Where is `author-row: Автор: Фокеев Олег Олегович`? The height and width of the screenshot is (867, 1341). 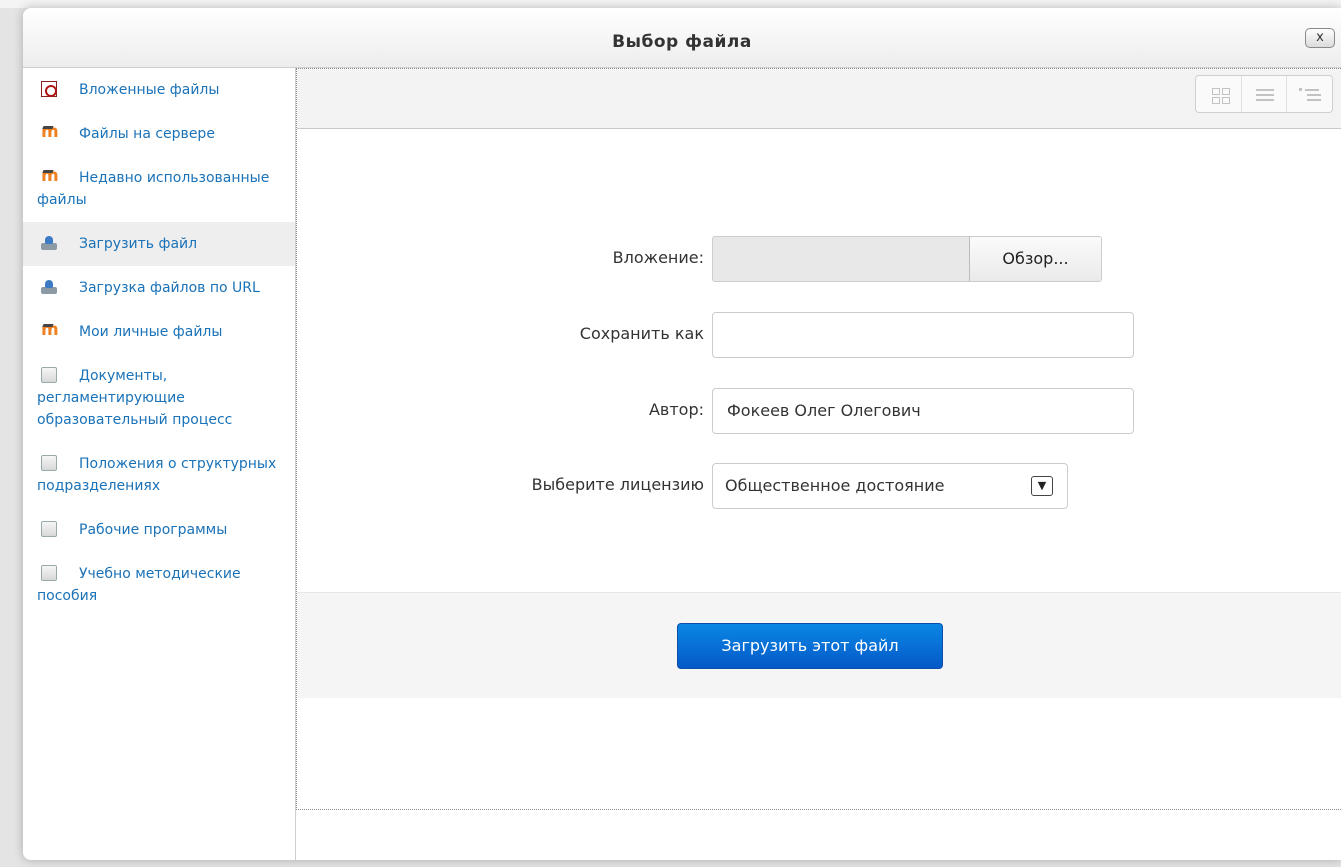
author-row: Автор: Фокеев Олег Олегович is located at coordinates (819, 411).